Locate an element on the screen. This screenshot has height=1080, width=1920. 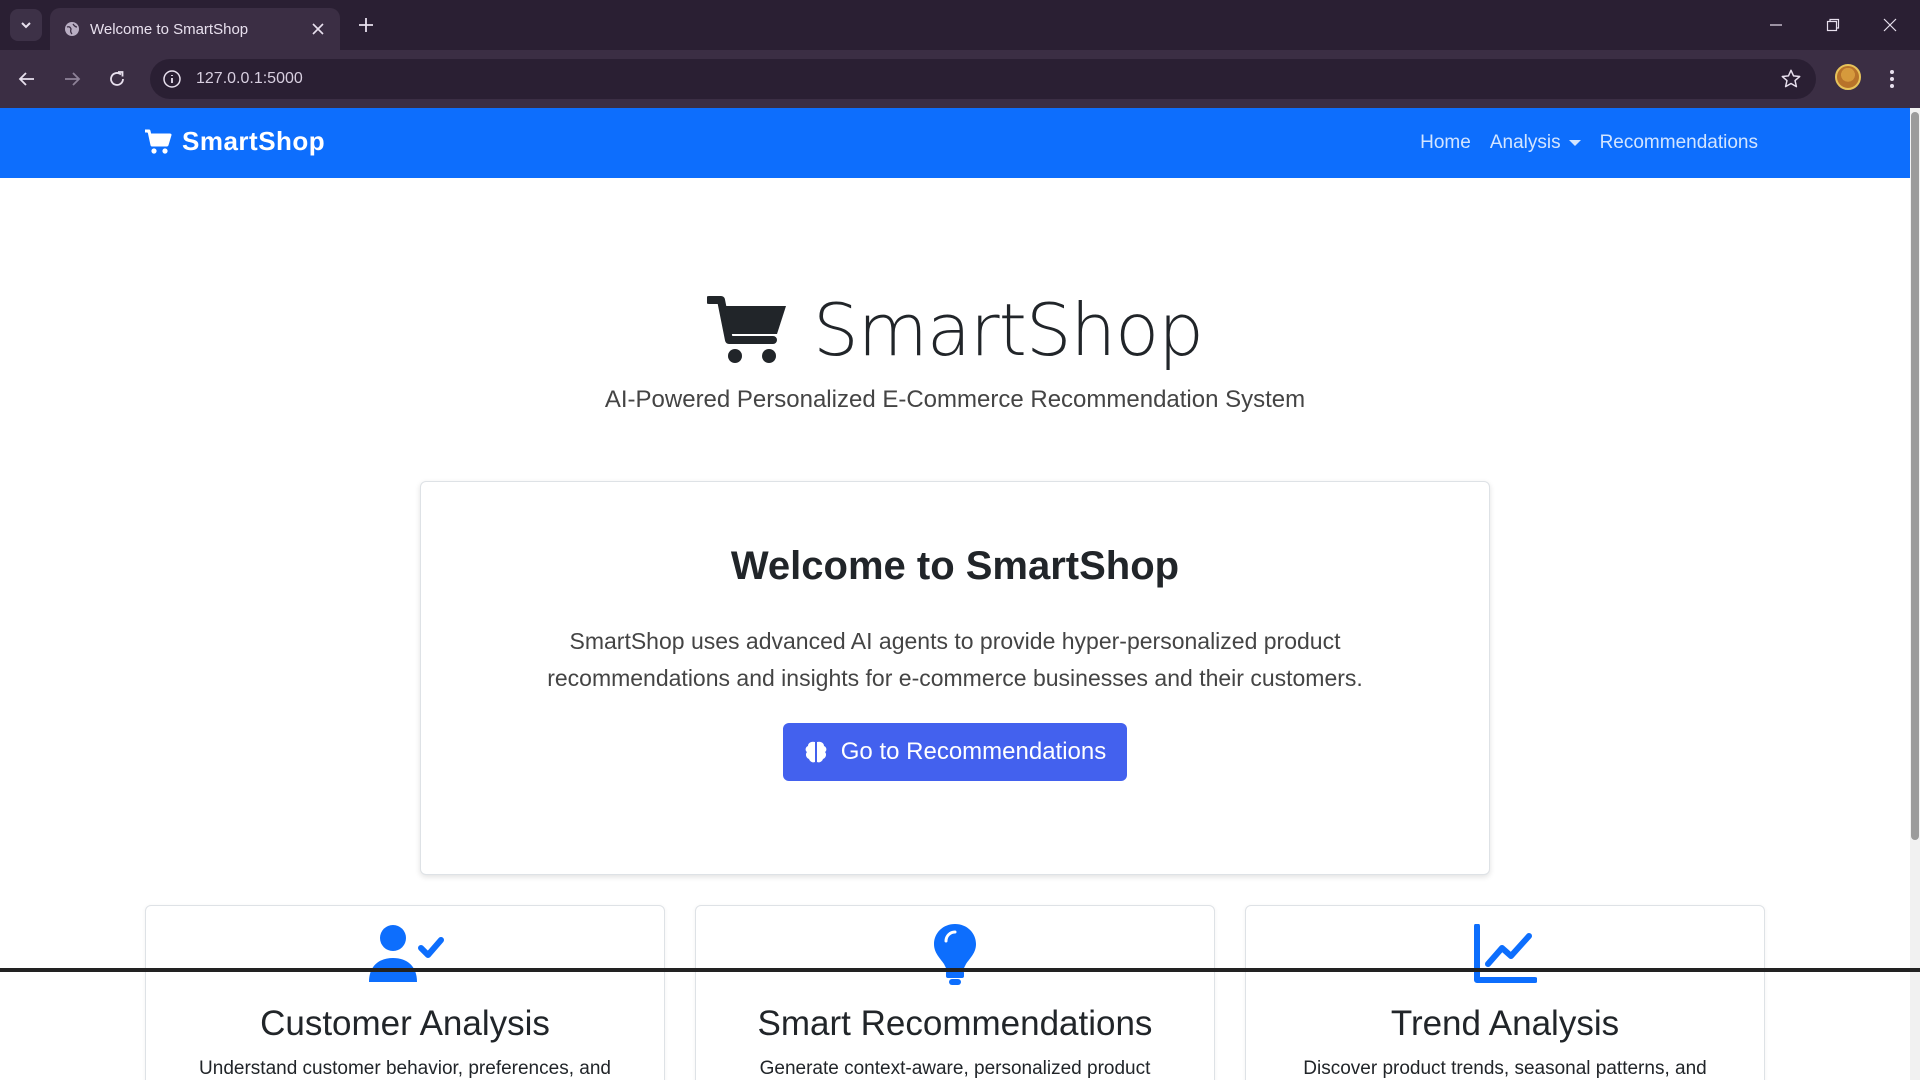
site-navbar: SmartShop Home Analysis Recommendations is located at coordinates (955, 143).